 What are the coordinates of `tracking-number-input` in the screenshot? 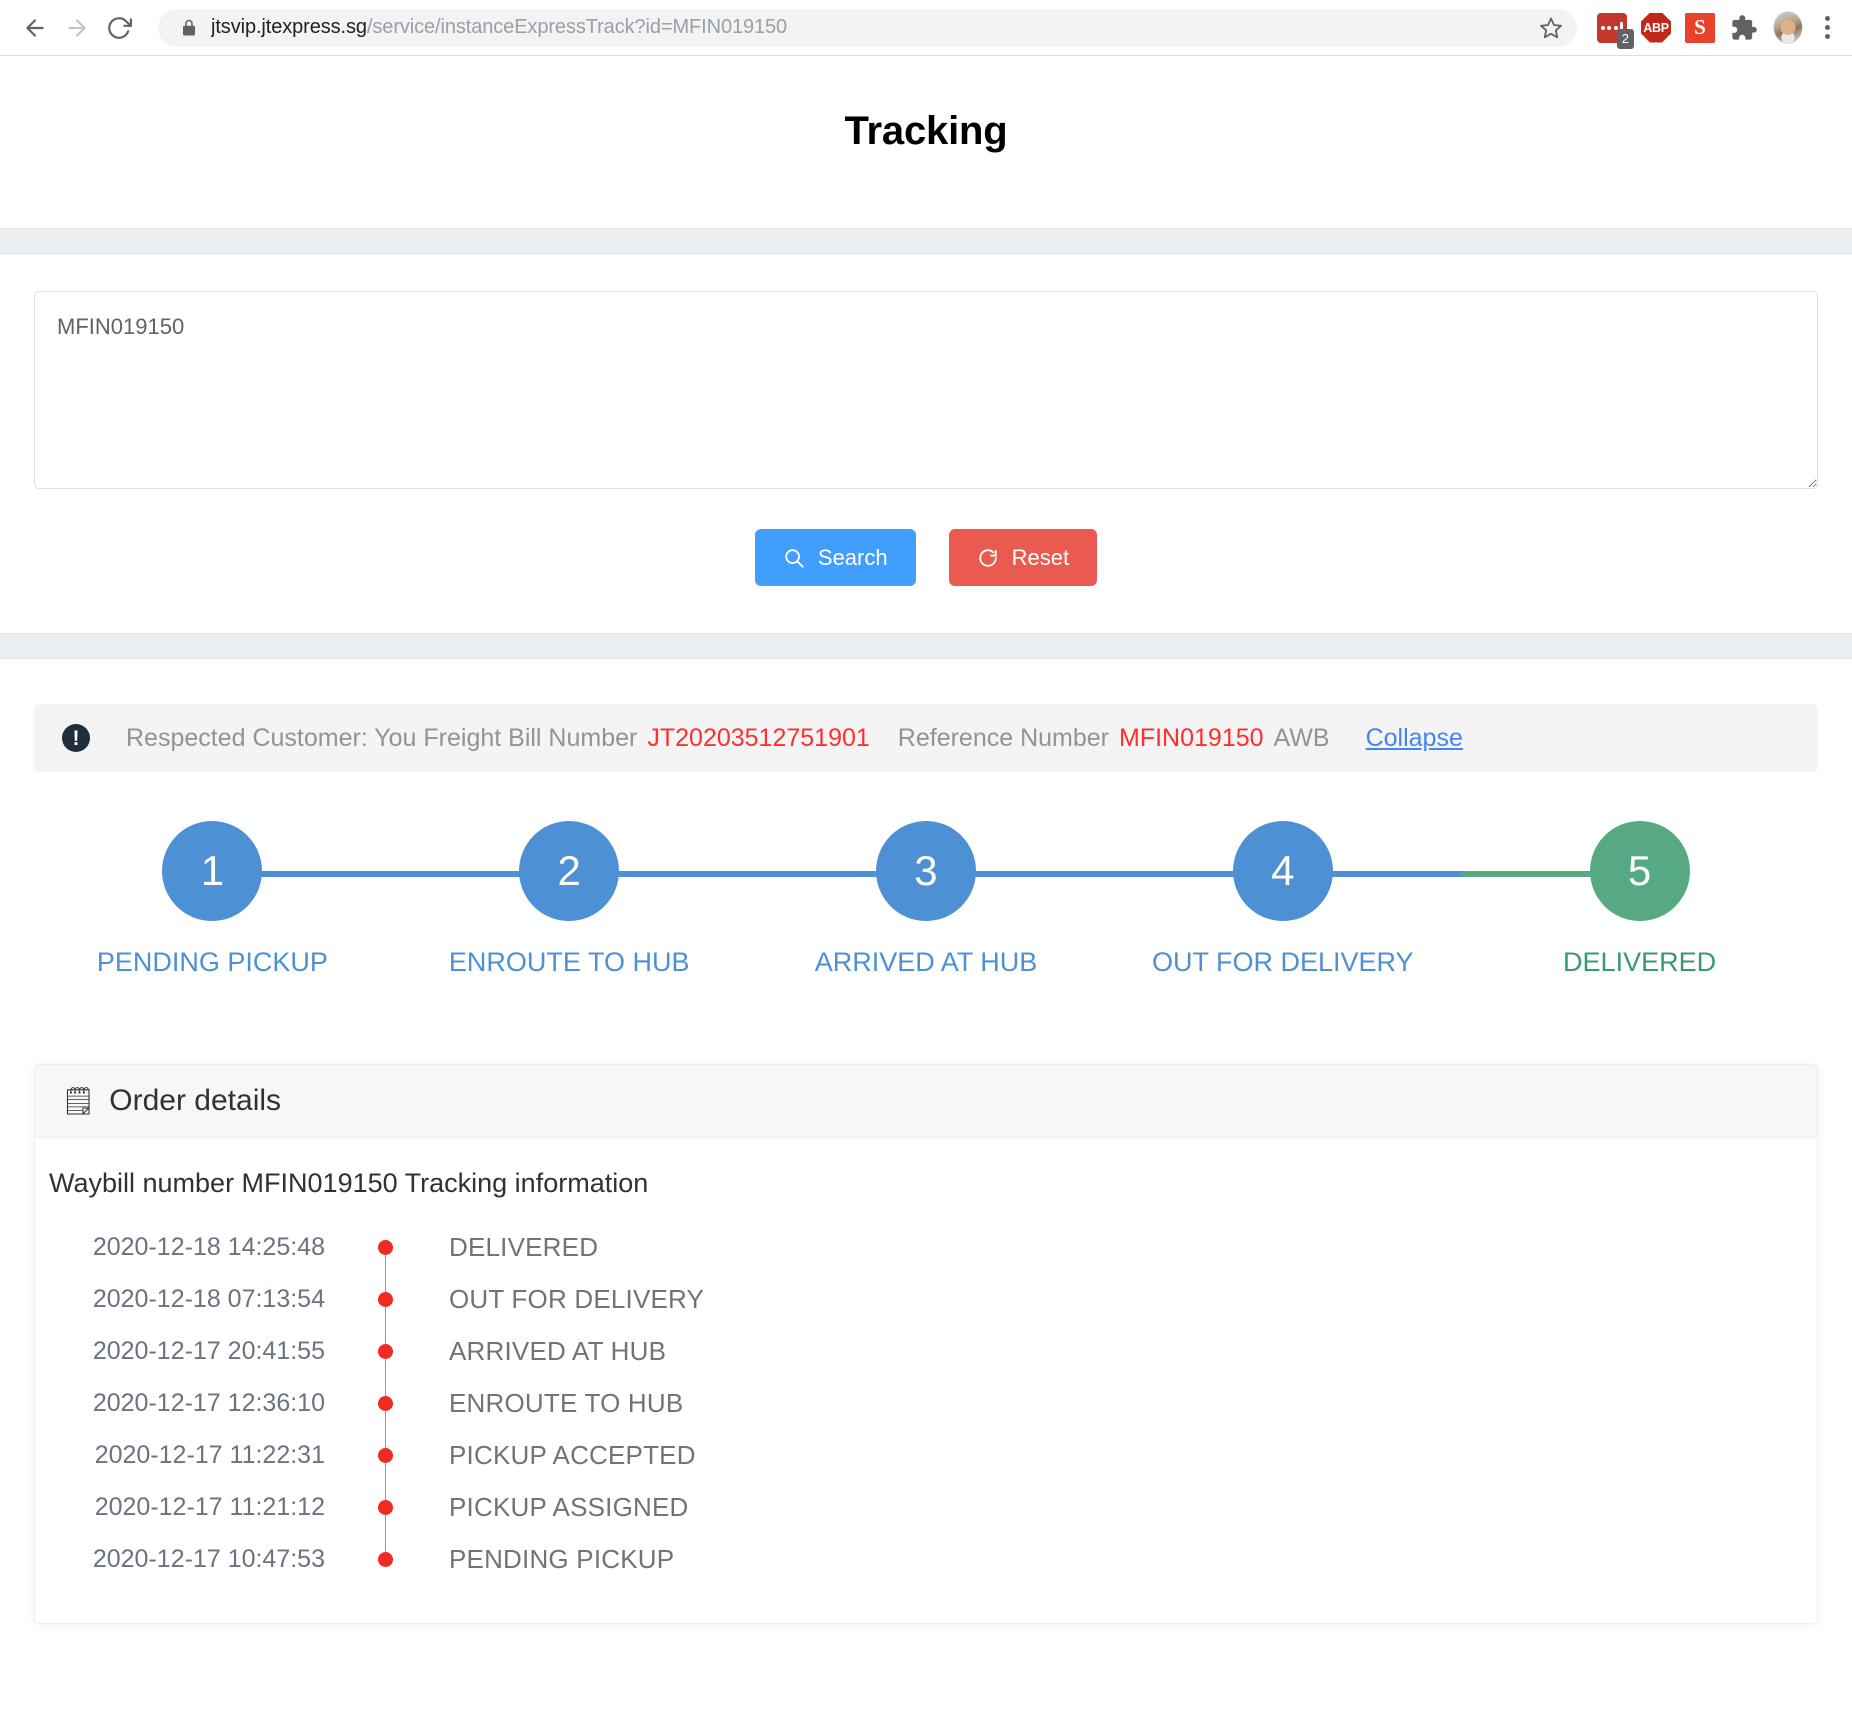 It's located at (926, 390).